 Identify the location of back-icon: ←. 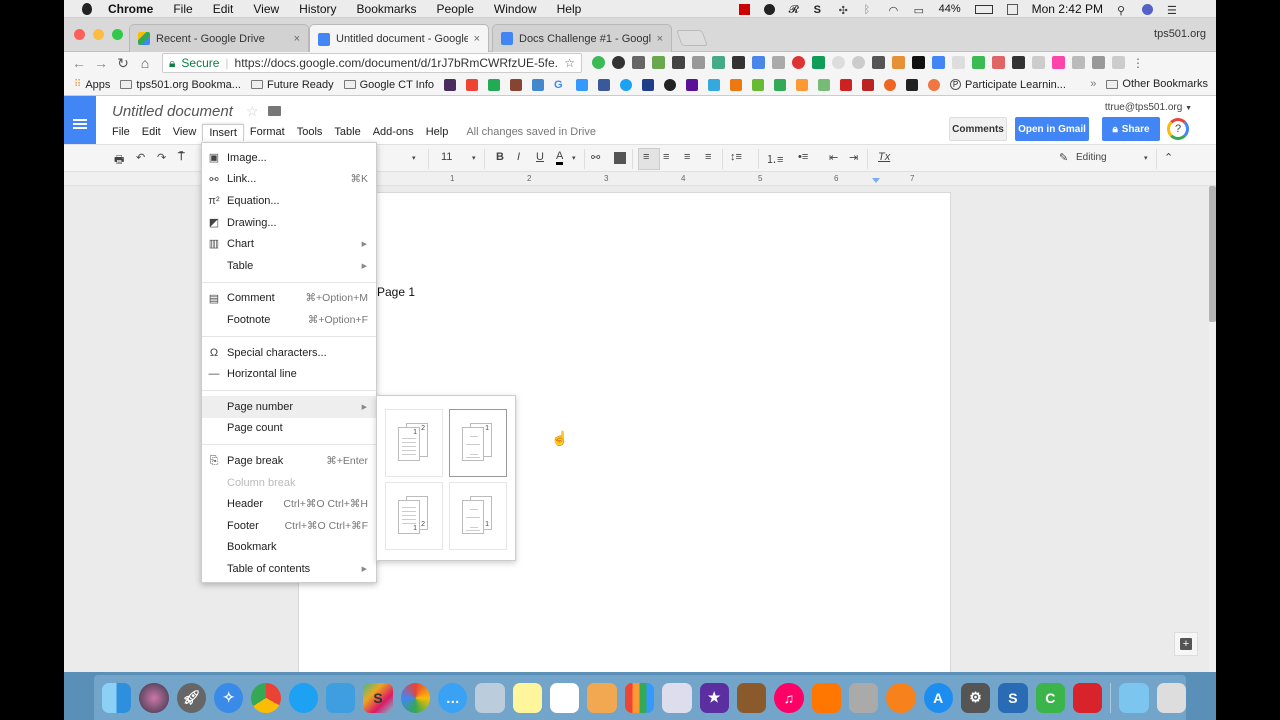
(79, 63).